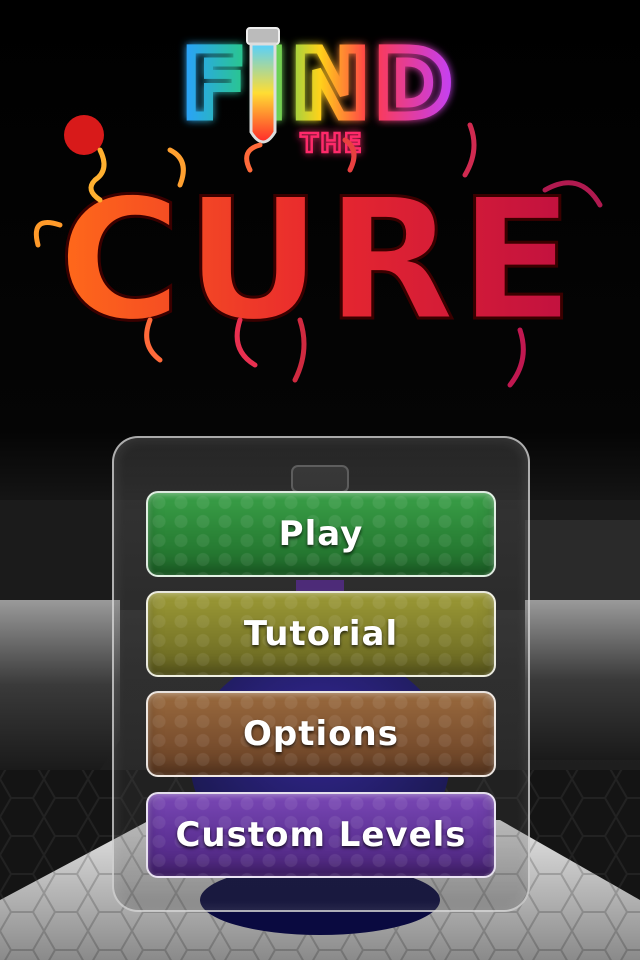 This screenshot has width=640, height=960. Describe the element at coordinates (263, 85) in the screenshot. I see `test-tube-icon` at that location.